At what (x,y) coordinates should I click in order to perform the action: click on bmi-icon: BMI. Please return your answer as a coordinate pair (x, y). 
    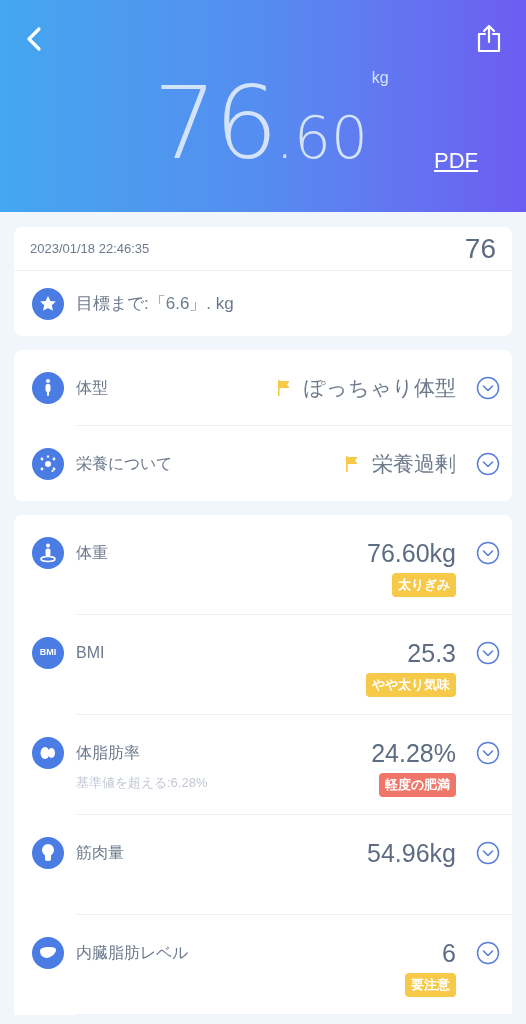
    Looking at the image, I should click on (48, 653).